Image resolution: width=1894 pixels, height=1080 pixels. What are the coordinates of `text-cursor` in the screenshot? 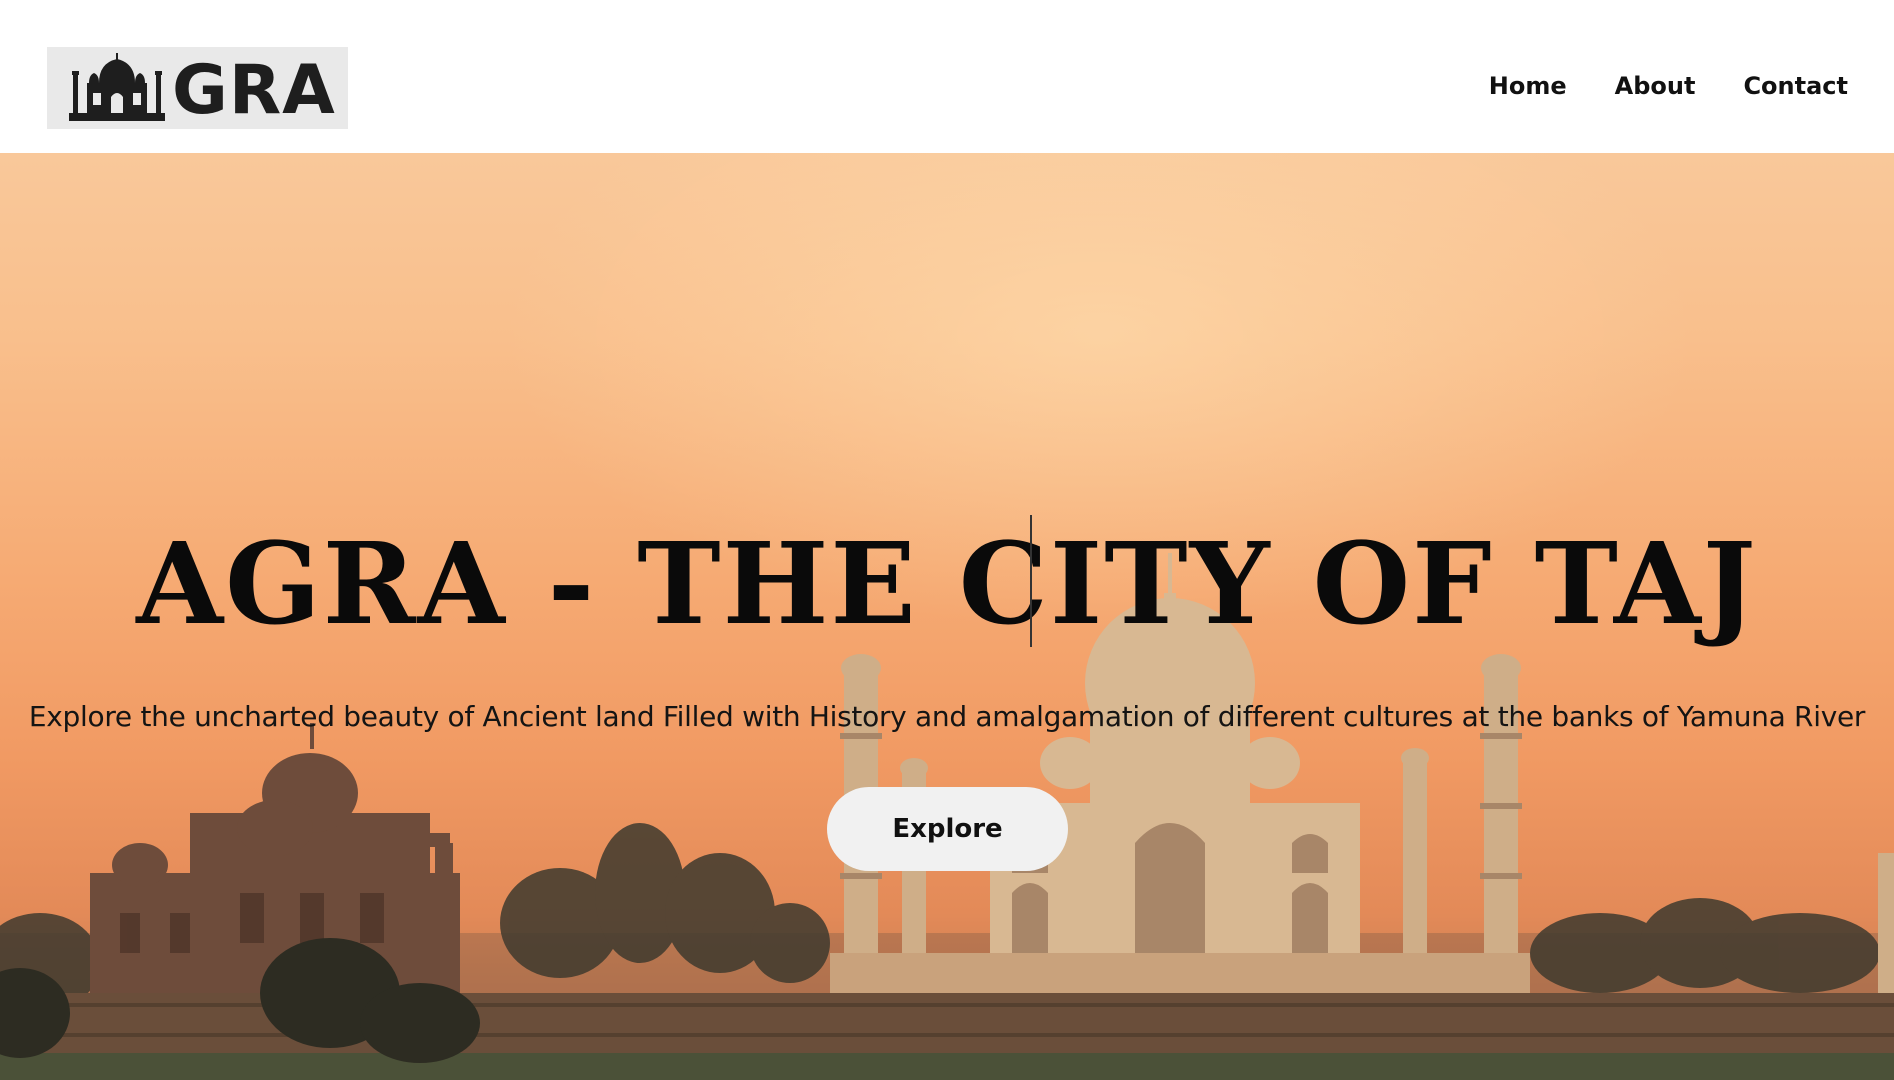 It's located at (1031, 581).